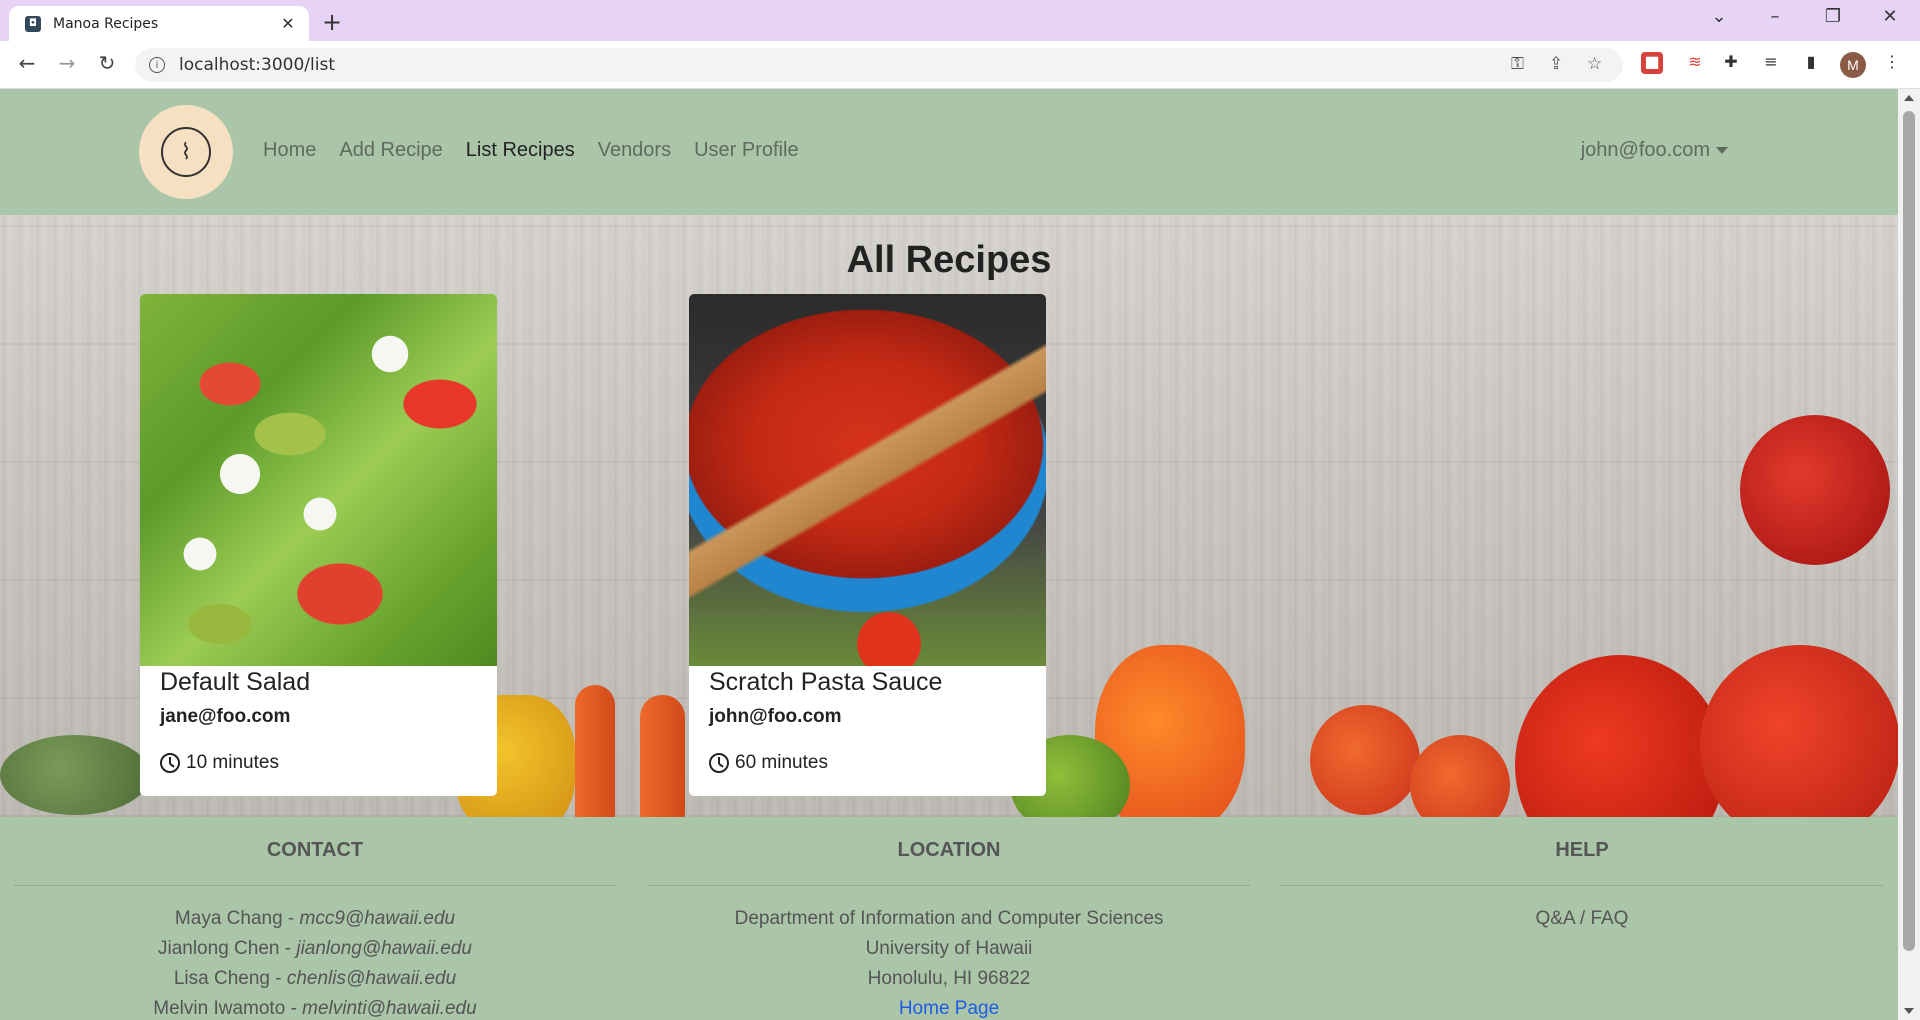  I want to click on home-page-link: Home Page, so click(949, 1007).